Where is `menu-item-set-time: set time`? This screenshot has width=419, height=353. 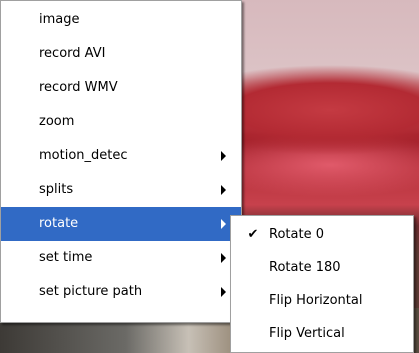
menu-item-set-time: set time is located at coordinates (121, 258).